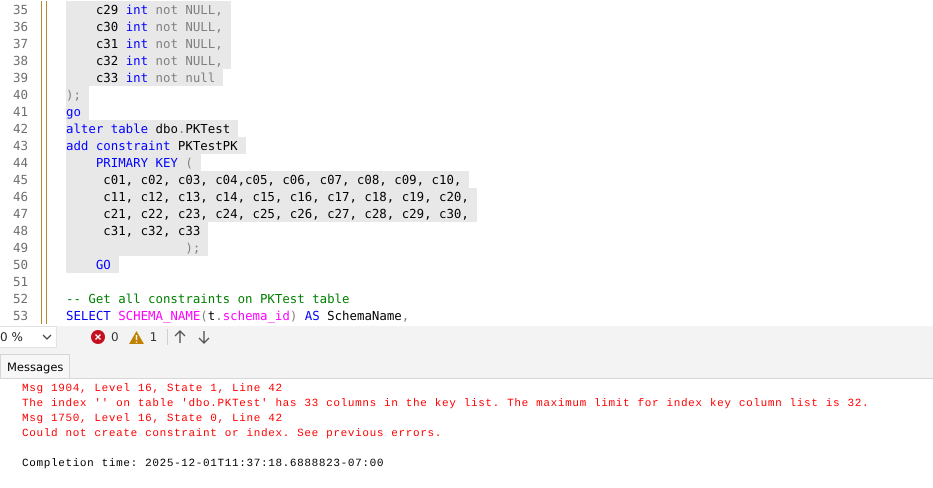 Image resolution: width=933 pixels, height=488 pixels. I want to click on caret-icon, so click(47, 337).